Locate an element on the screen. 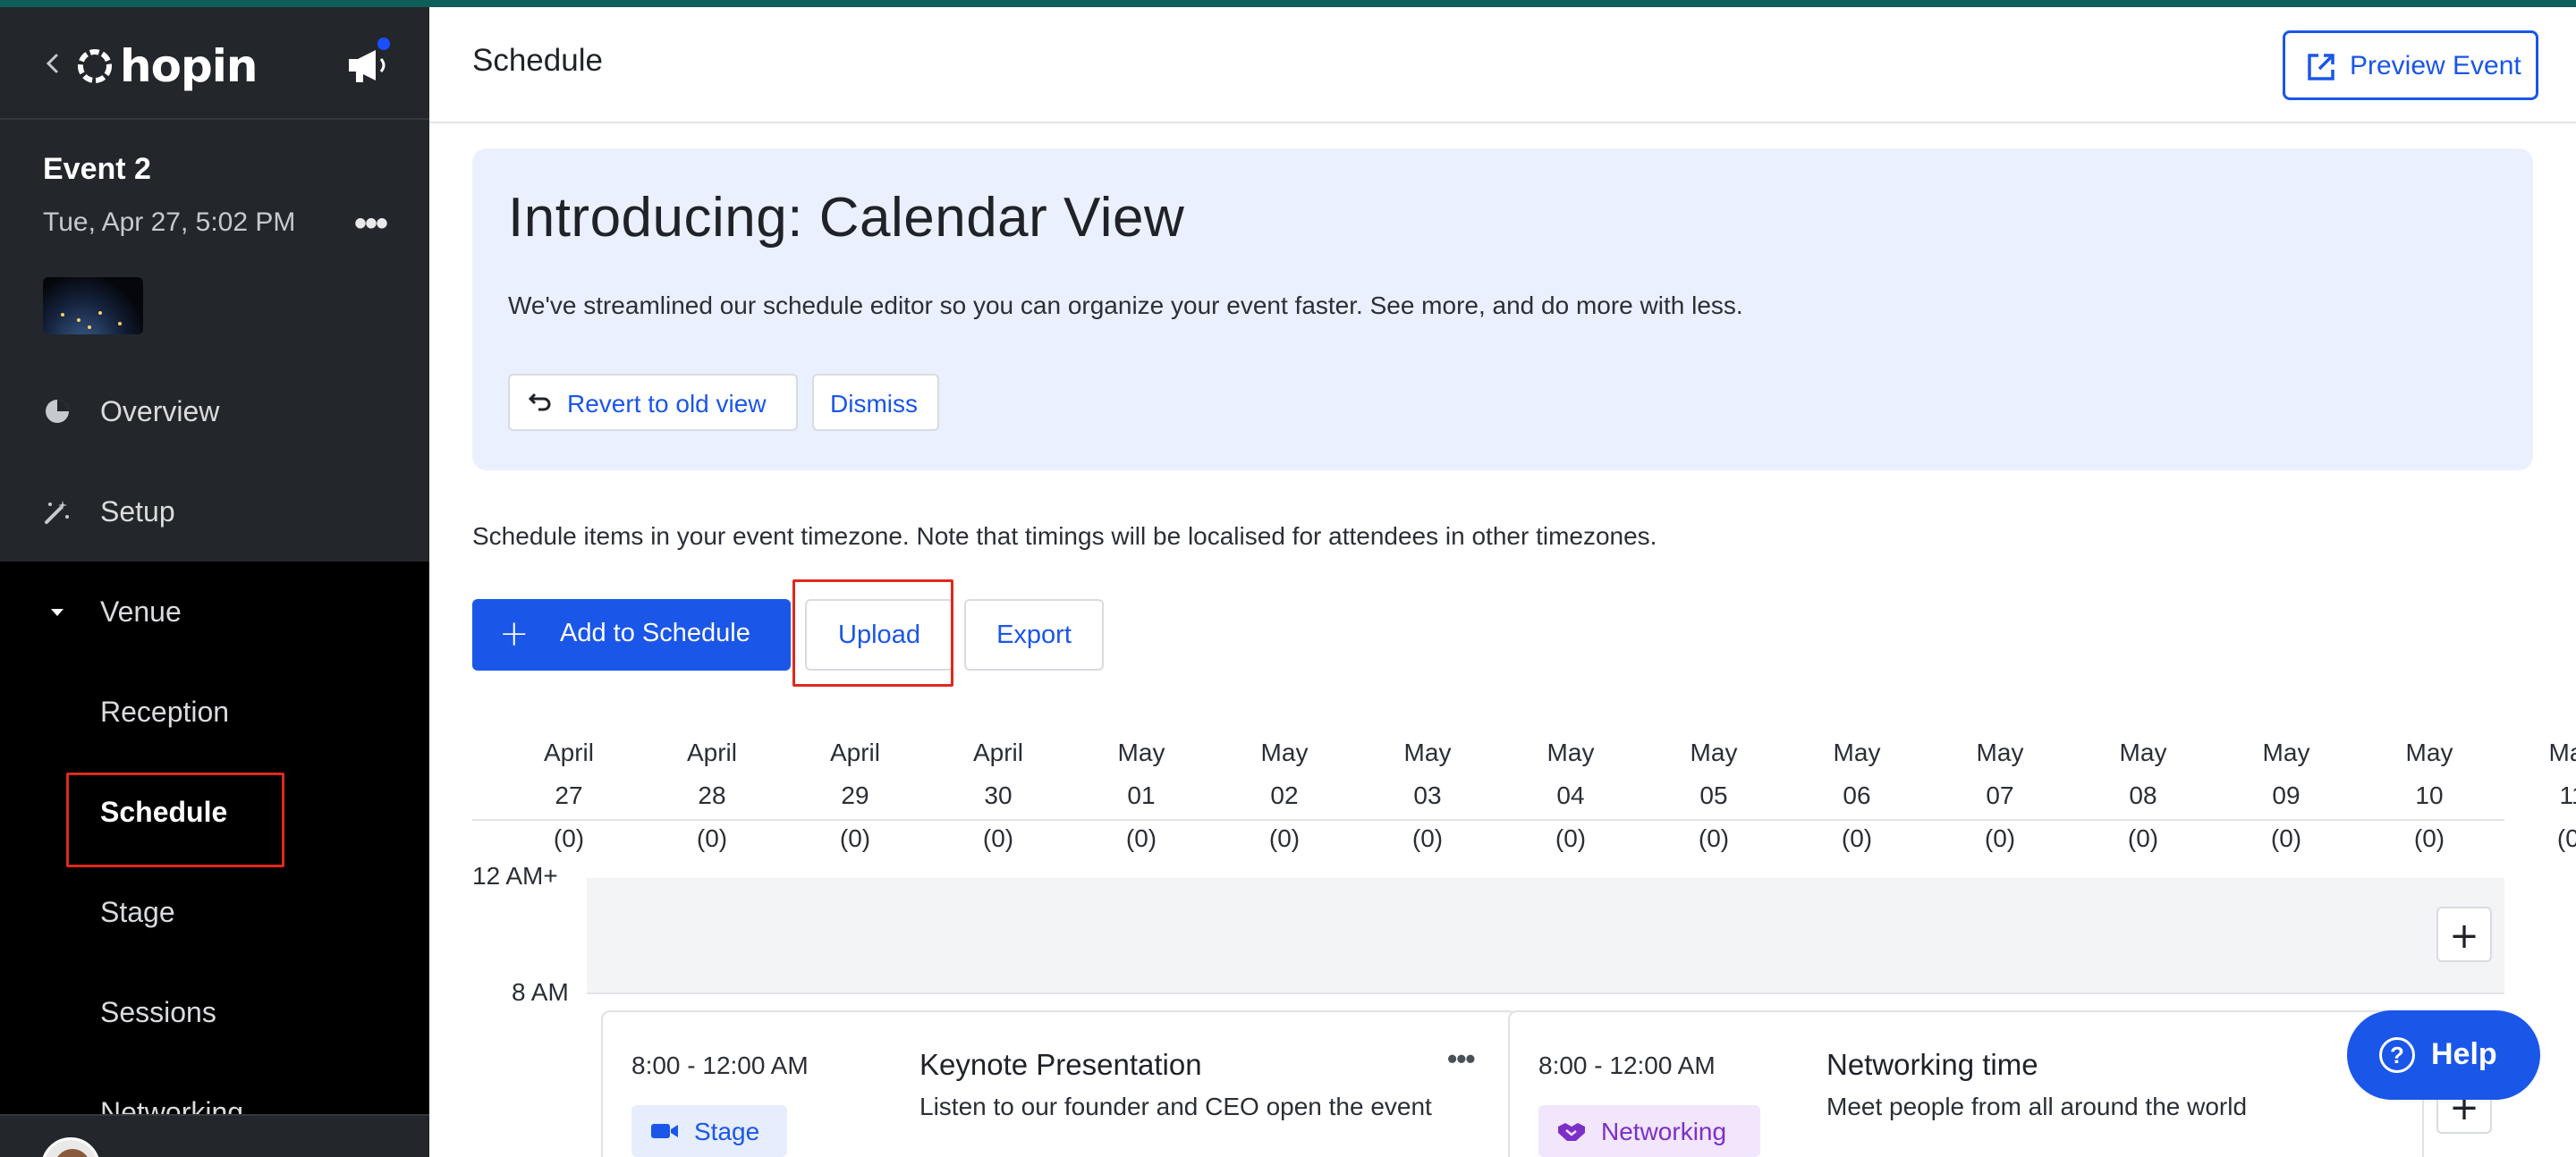  help-button: ? Help is located at coordinates (2443, 1055).